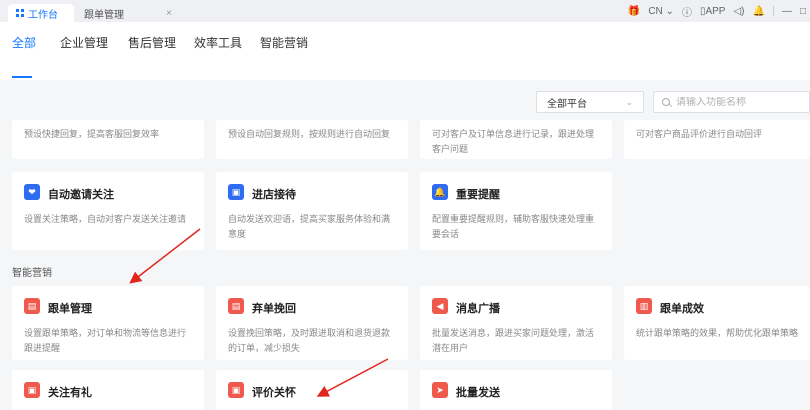 This screenshot has height=410, width=810. What do you see at coordinates (104, 15) in the screenshot?
I see `tab-label: 跟单管理` at bounding box center [104, 15].